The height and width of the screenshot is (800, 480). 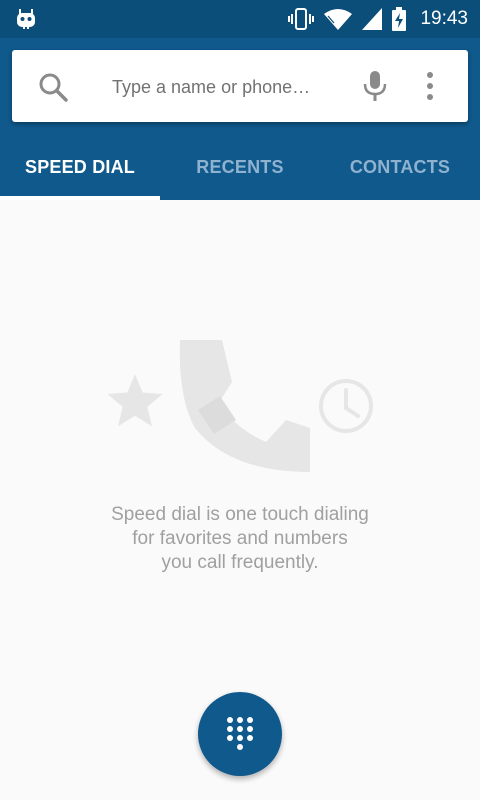 I want to click on search-input, so click(x=222, y=87).